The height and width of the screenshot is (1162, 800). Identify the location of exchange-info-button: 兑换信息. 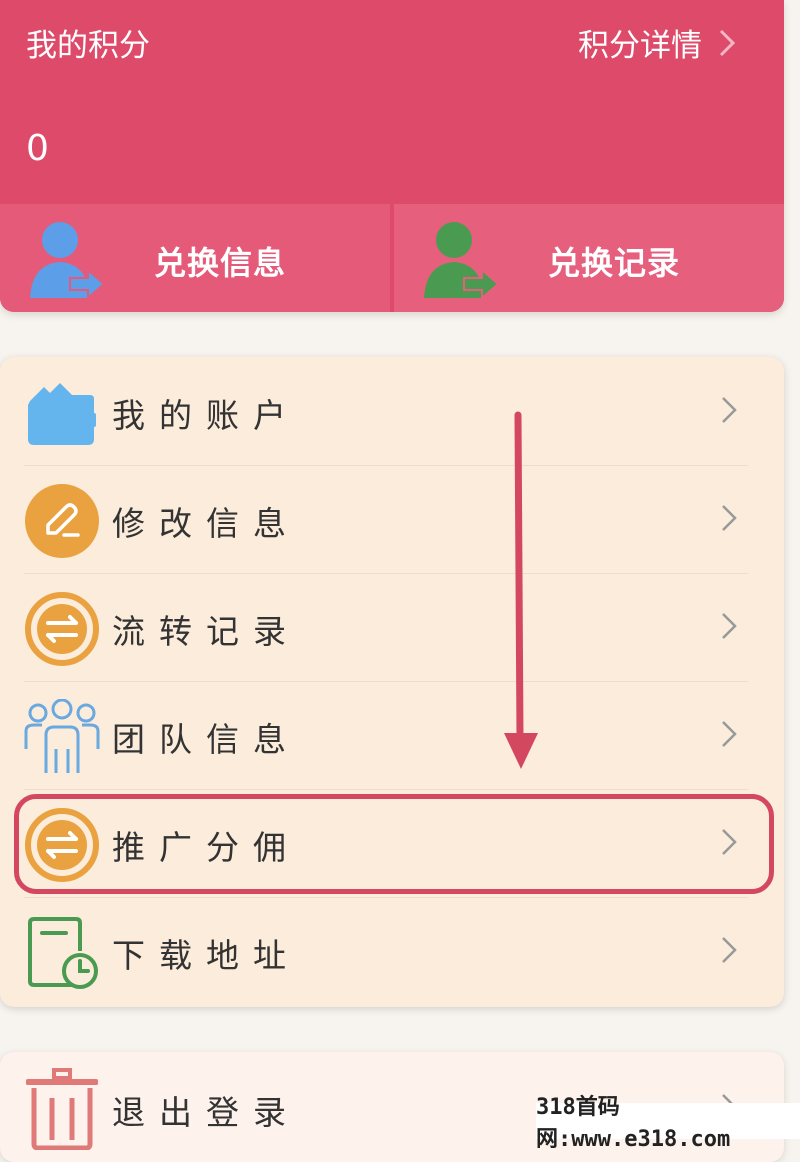
(195, 258).